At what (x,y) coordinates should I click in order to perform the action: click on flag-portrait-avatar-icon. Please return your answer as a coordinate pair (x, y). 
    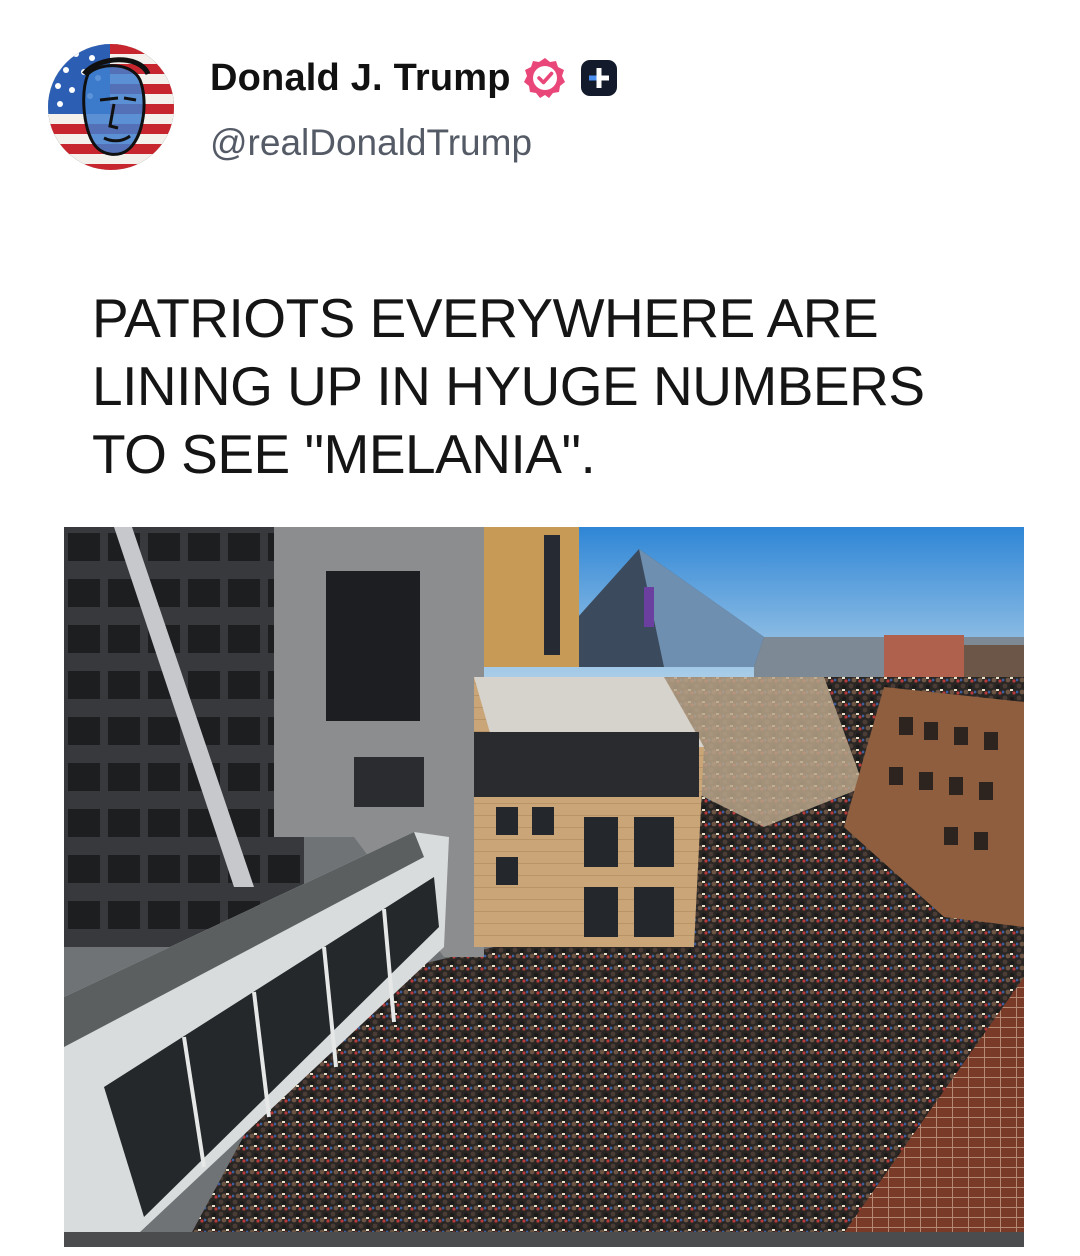
    Looking at the image, I should click on (111, 107).